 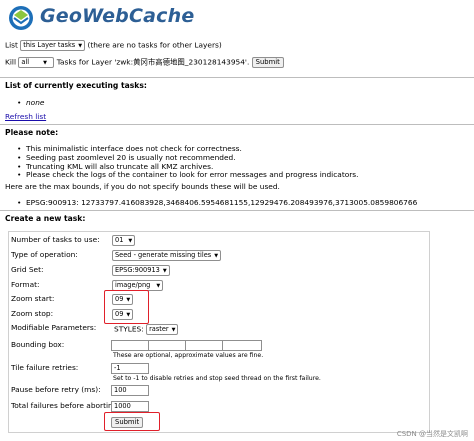 I want to click on kill-scope-select: all ▼, so click(x=36, y=62).